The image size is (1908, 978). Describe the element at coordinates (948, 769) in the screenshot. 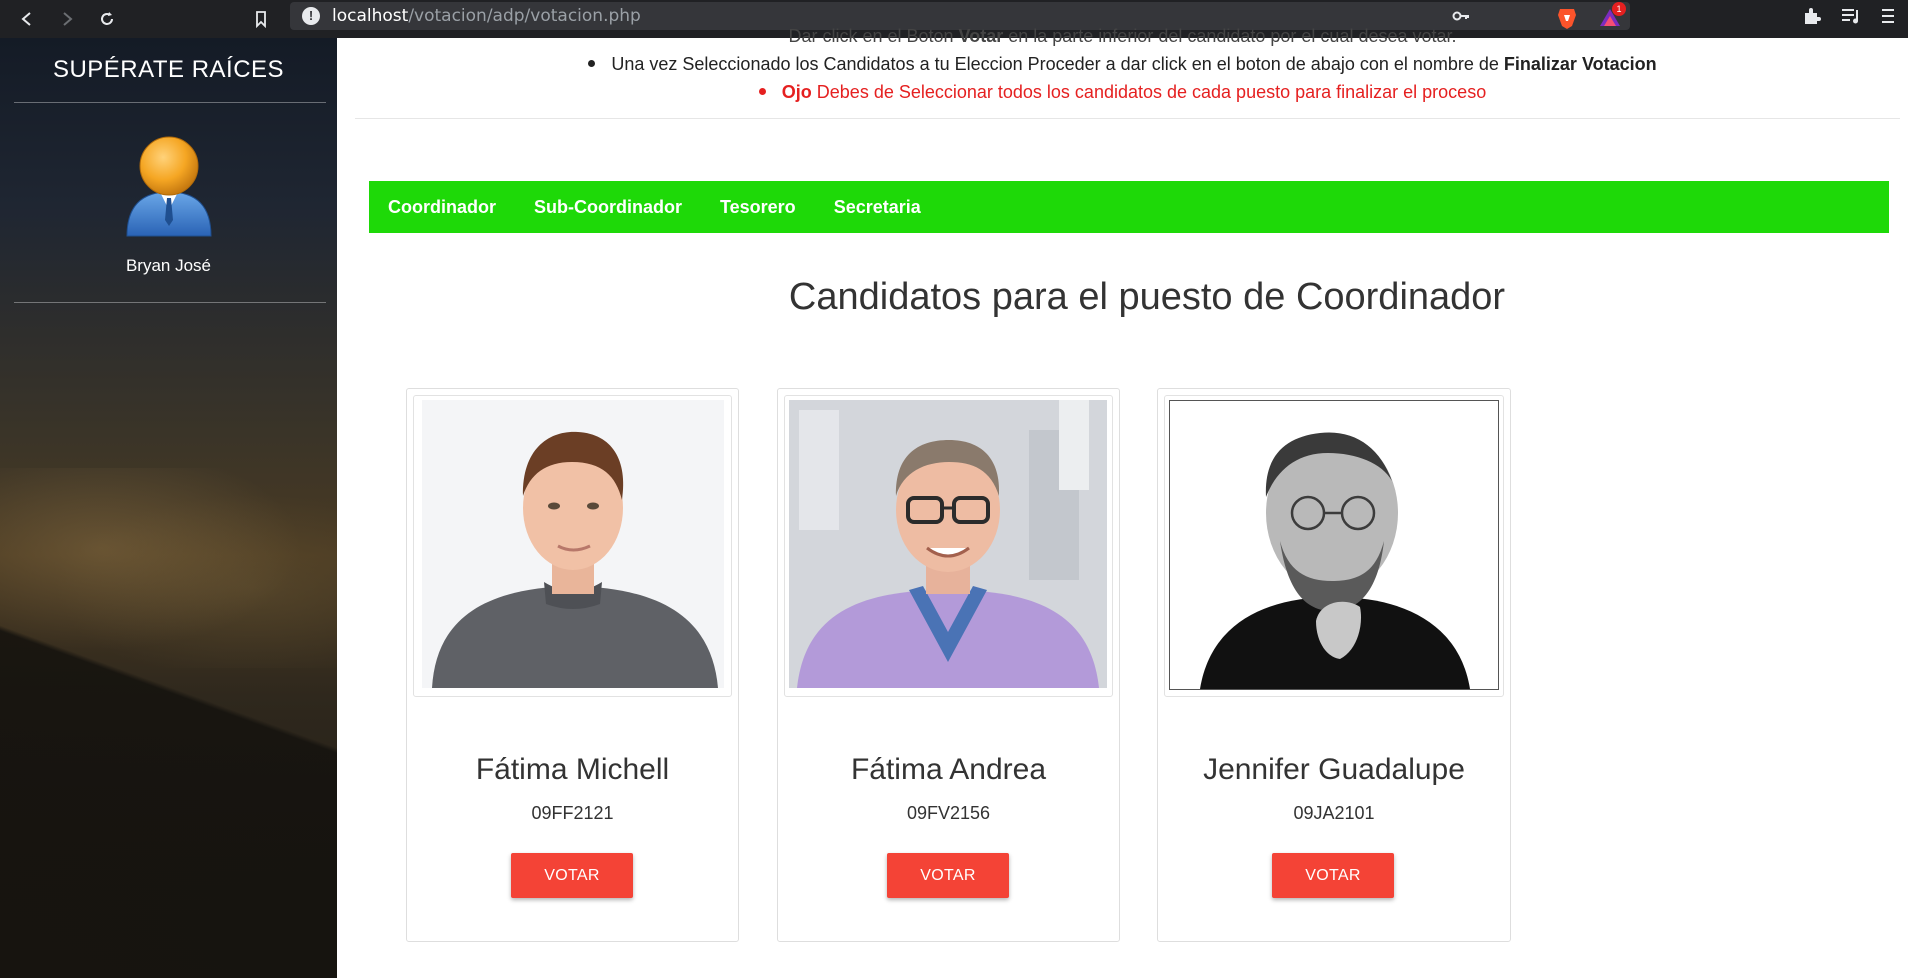

I see `candidate-name: Fátima Andrea` at that location.